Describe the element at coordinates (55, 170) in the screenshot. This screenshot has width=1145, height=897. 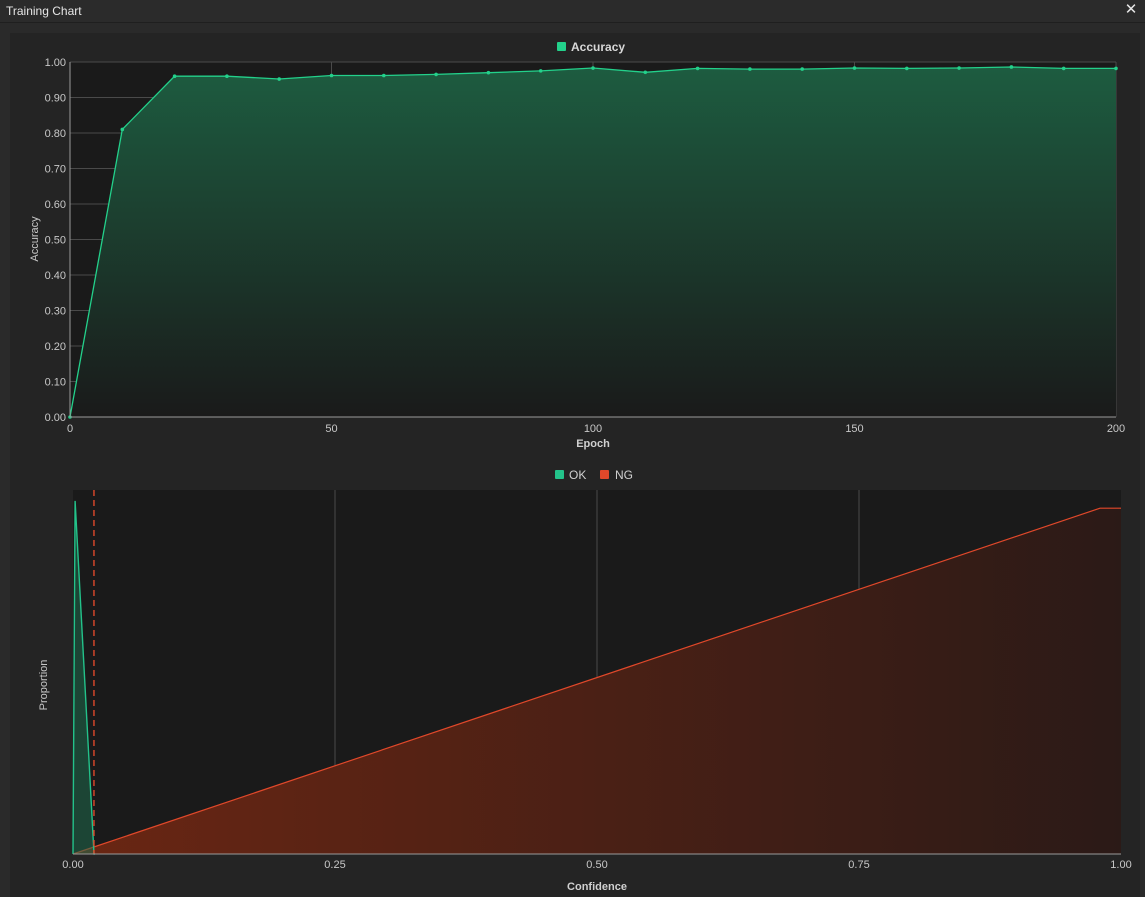
I see `accuracy-y-tick-label: 0.70` at that location.